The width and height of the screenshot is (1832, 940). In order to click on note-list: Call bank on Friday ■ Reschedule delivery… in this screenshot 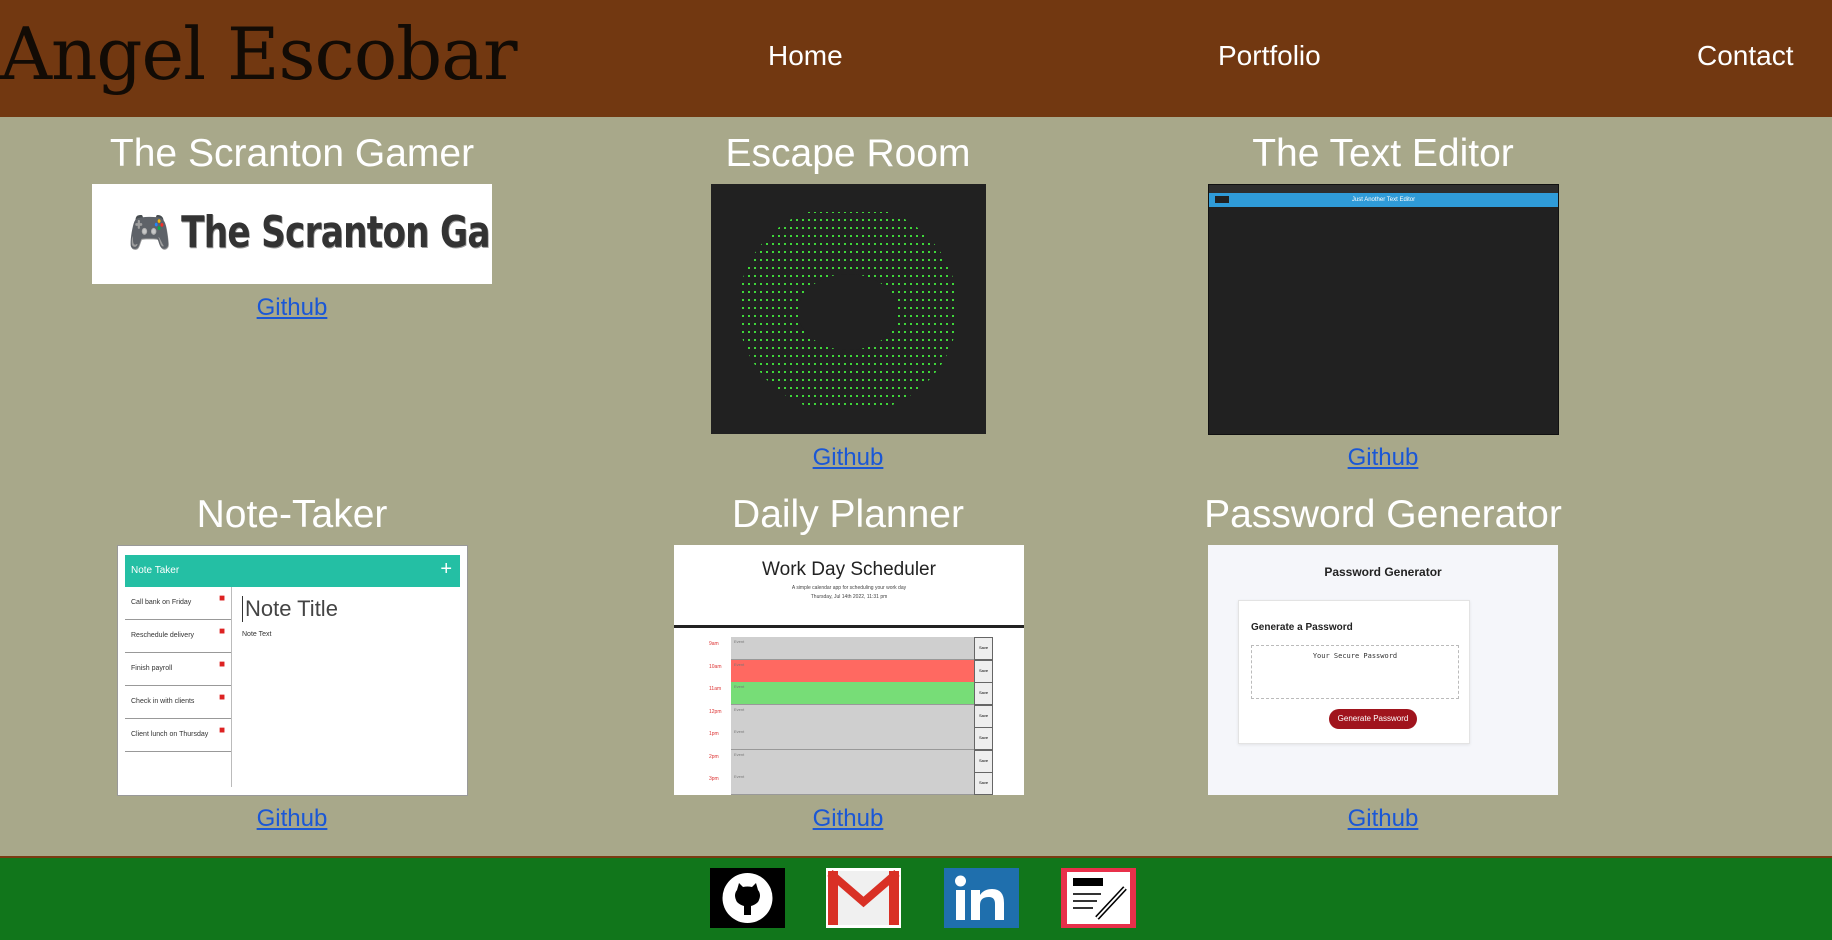, I will do `click(178, 687)`.